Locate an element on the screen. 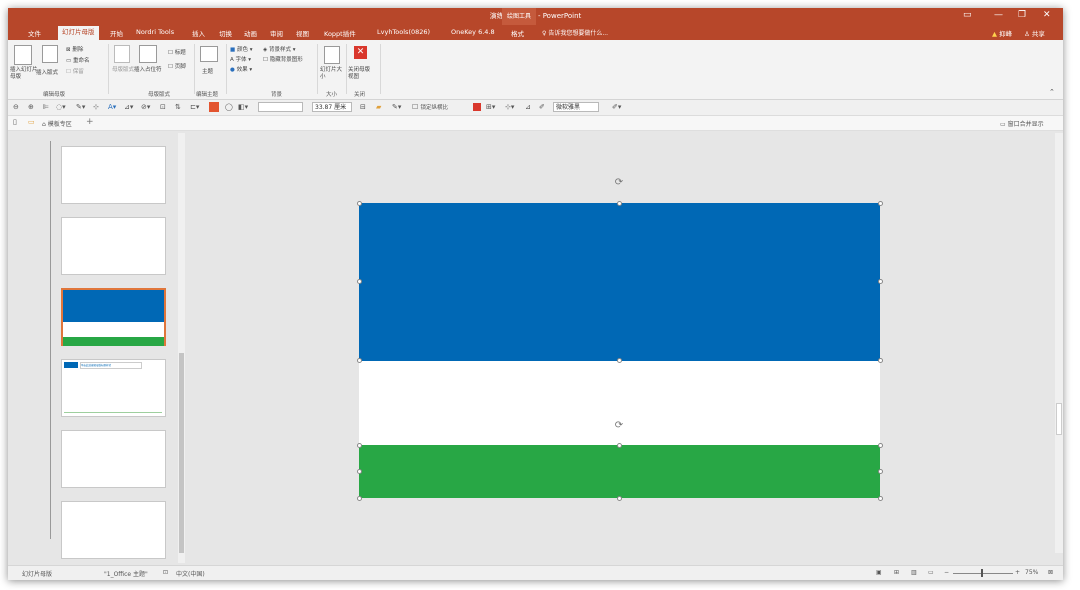  grid-icon: ⊞▾ is located at coordinates (490, 107).